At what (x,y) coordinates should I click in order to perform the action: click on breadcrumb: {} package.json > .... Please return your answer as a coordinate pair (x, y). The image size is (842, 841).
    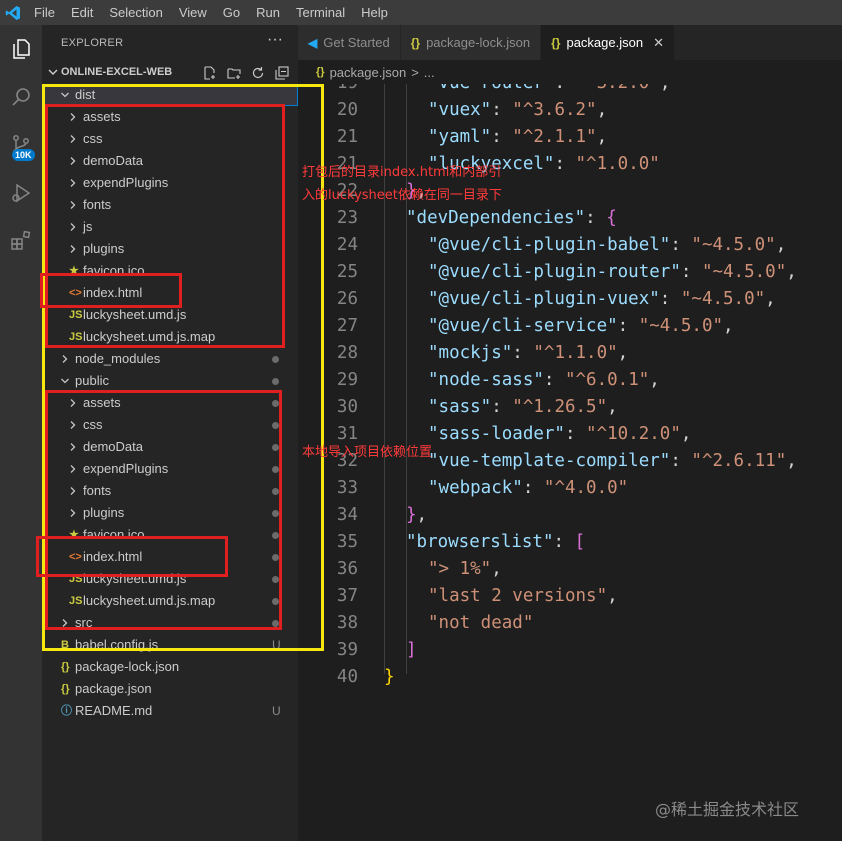
    Looking at the image, I should click on (570, 72).